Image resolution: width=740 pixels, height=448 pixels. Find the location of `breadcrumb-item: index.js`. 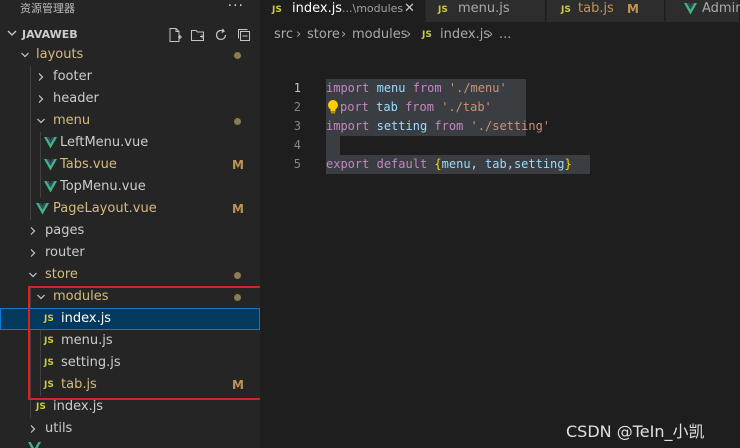

breadcrumb-item: index.js is located at coordinates (465, 35).